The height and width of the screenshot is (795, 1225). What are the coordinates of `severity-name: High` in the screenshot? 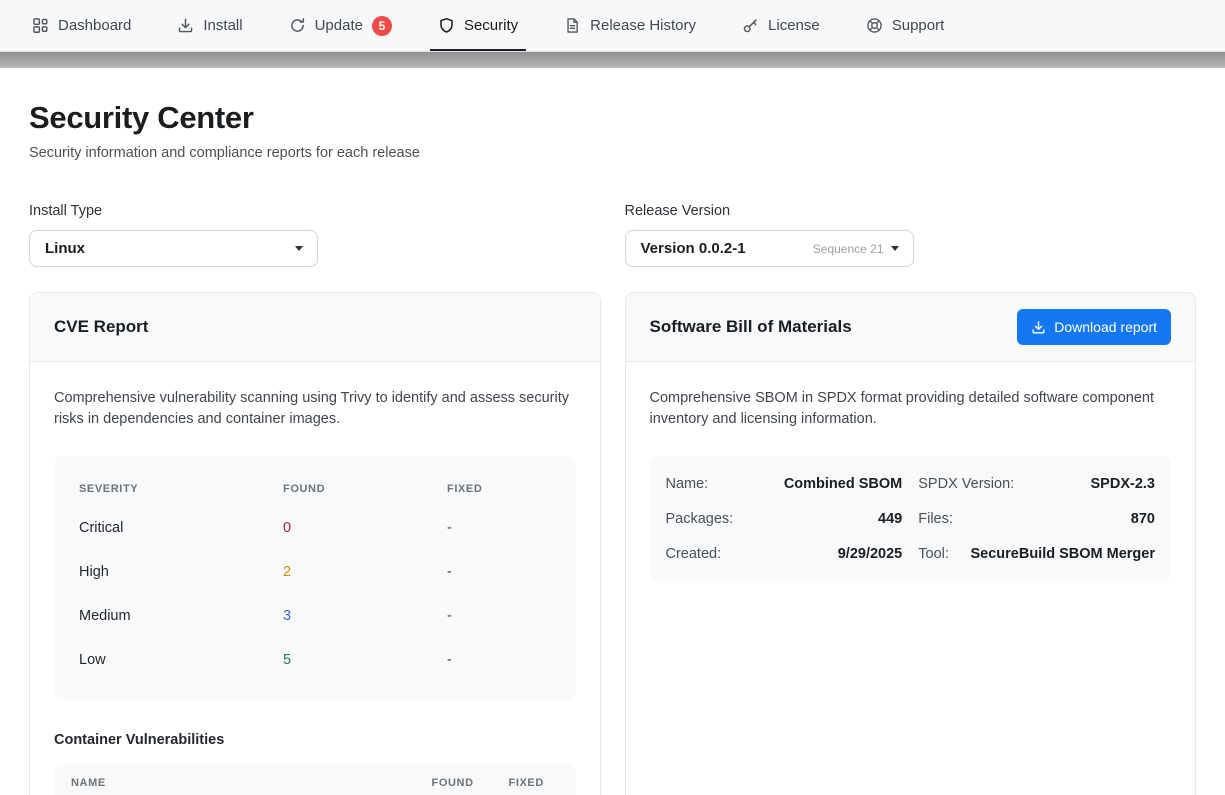 It's located at (94, 572).